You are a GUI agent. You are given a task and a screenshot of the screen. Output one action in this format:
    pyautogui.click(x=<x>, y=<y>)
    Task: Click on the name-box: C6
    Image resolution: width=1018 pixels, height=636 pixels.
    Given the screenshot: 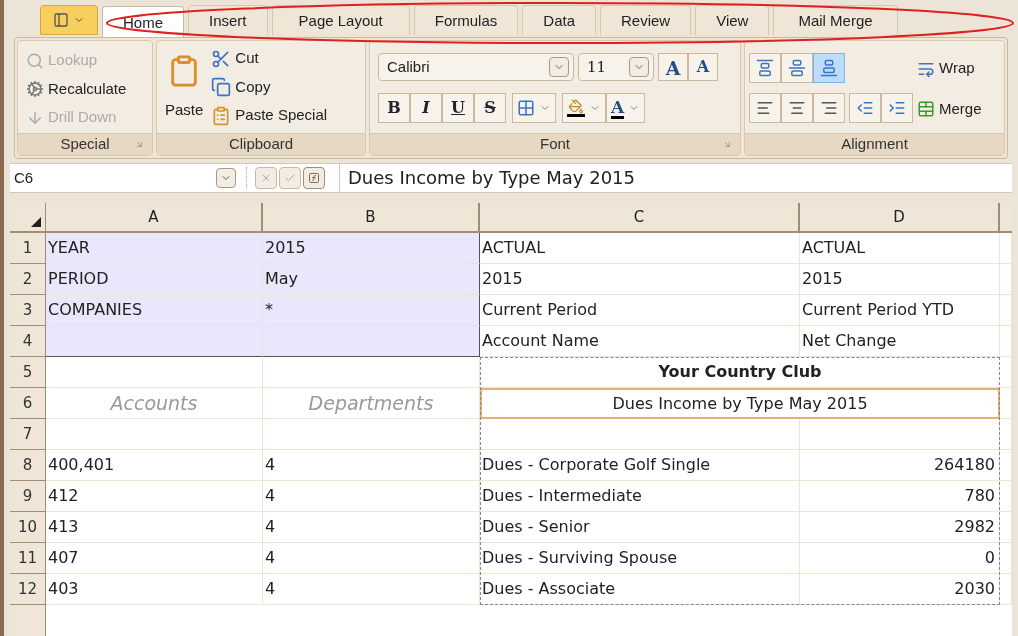 What is the action you would take?
    pyautogui.click(x=125, y=177)
    